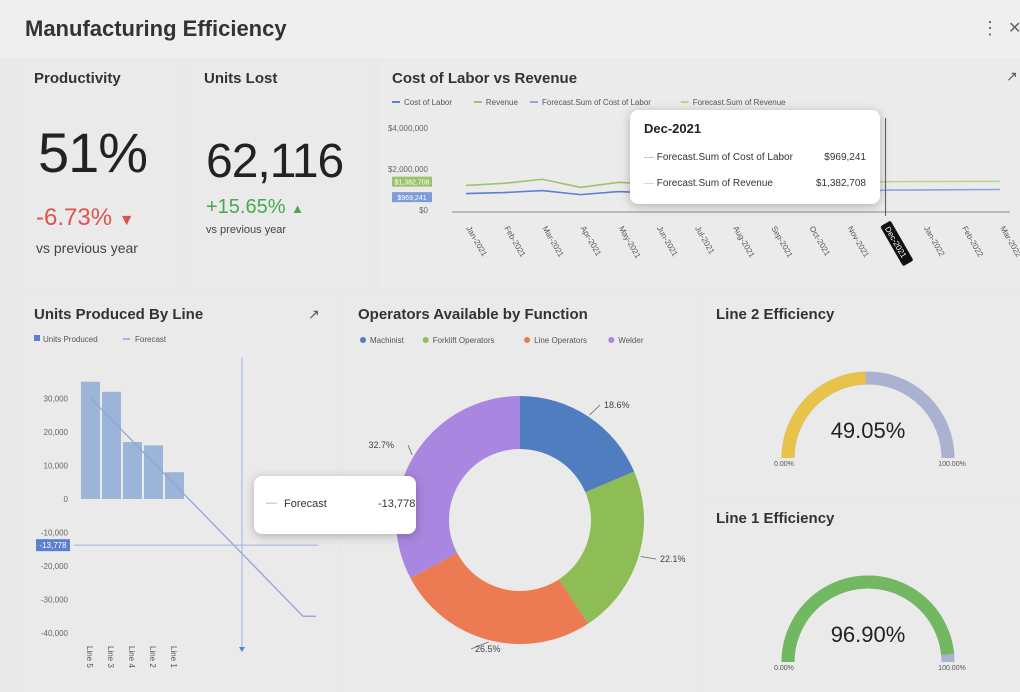  I want to click on productivity-change: -6.73% ▼, so click(85, 218).